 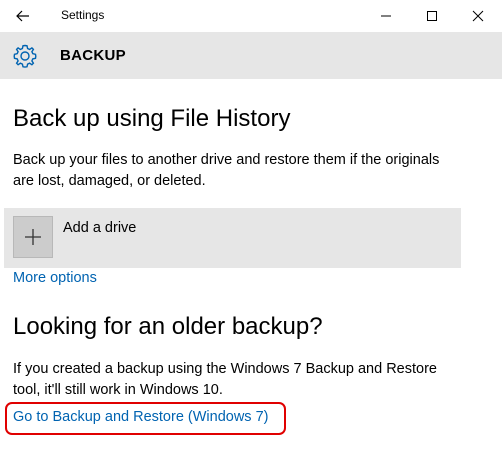 I want to click on plus-tile, so click(x=33, y=237).